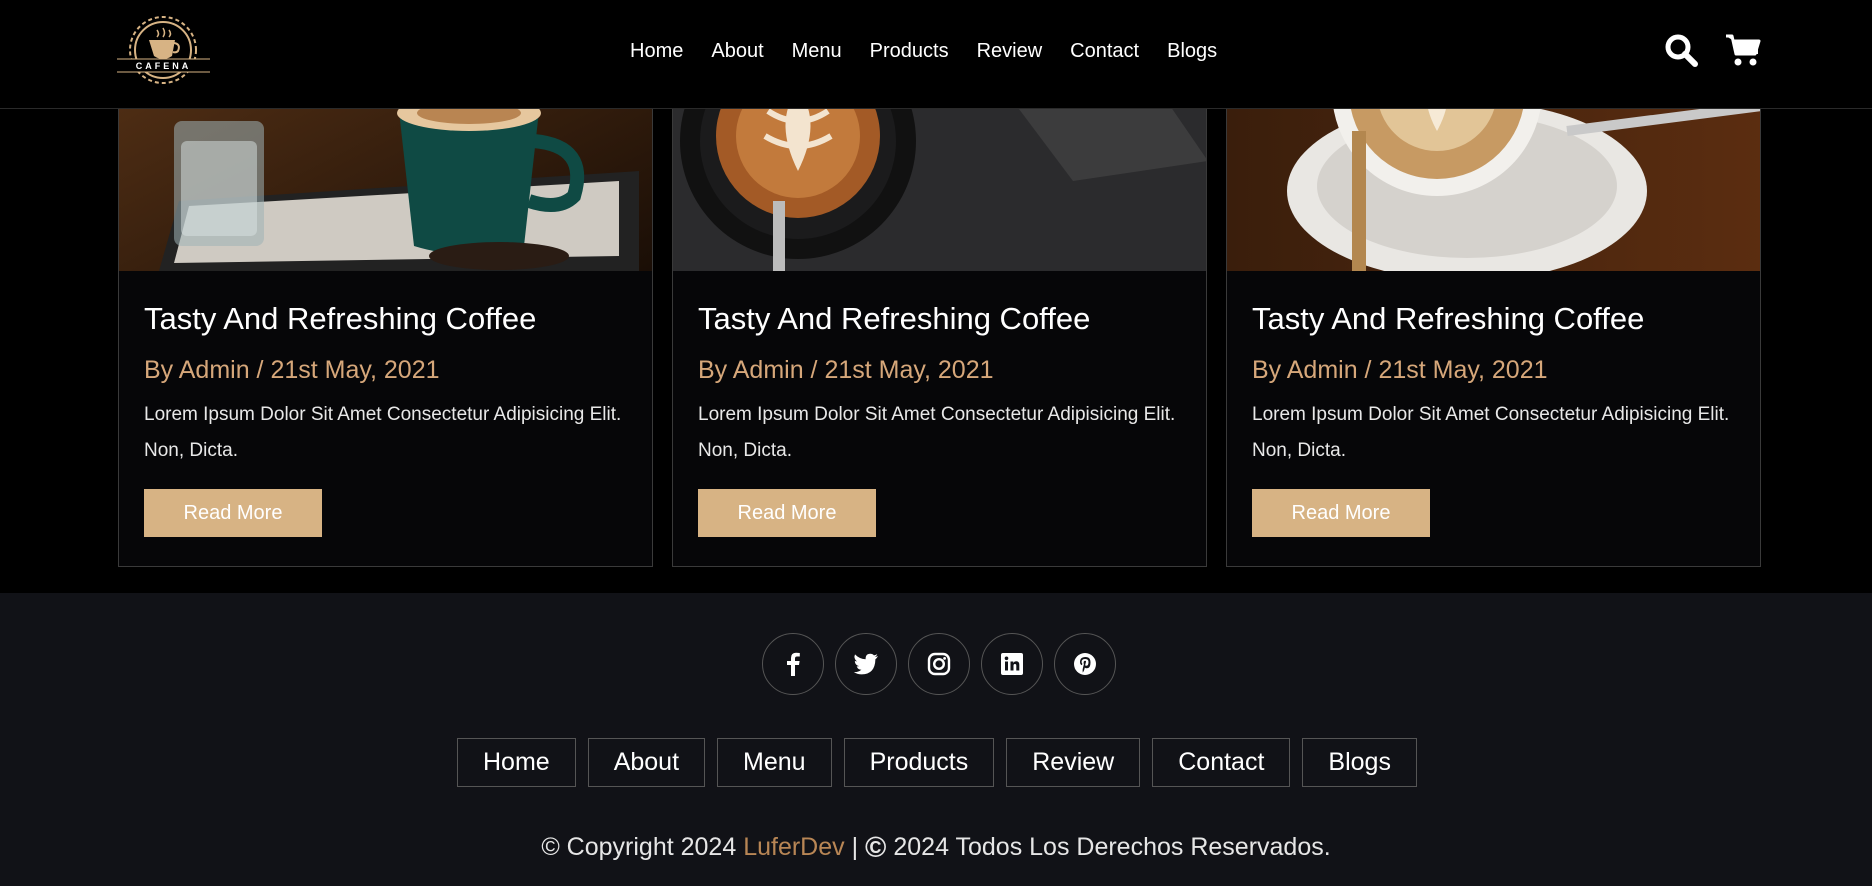  Describe the element at coordinates (876, 848) in the screenshot. I see `copyright-symbol: ©` at that location.